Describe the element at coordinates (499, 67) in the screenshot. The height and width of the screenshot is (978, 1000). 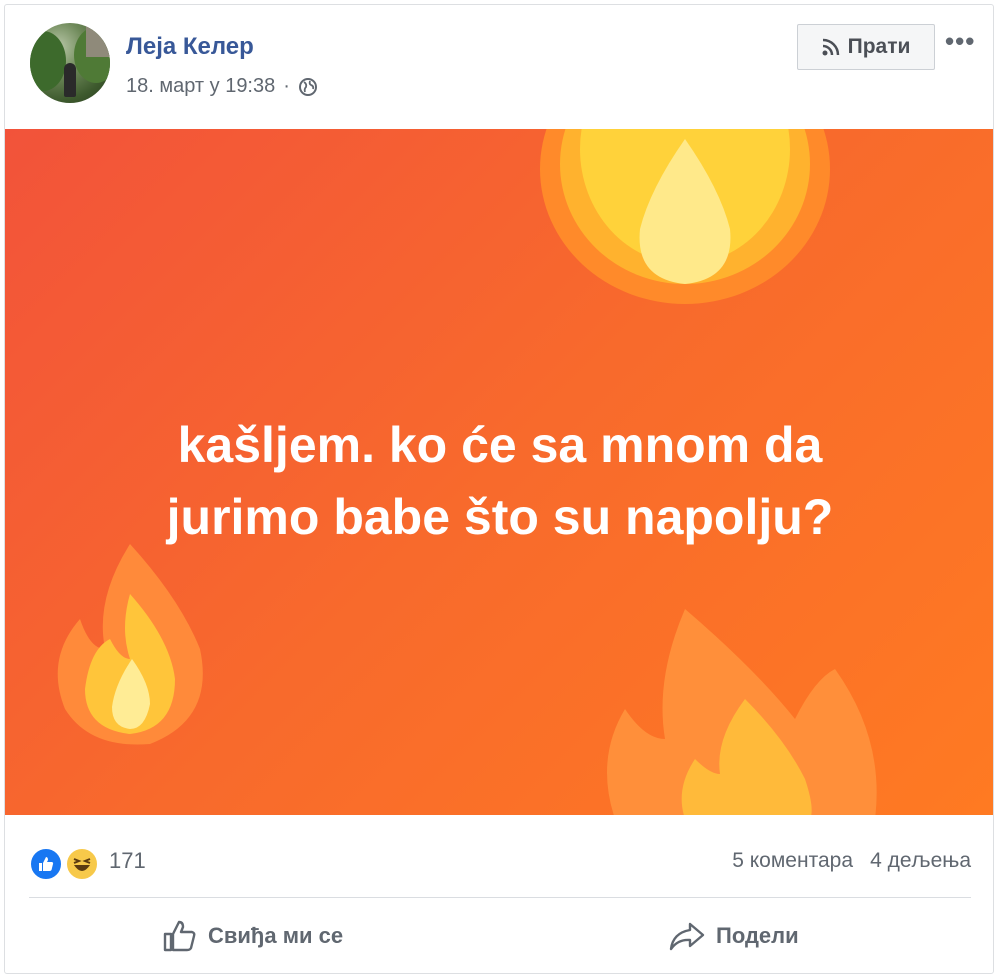
I see `post-header: Леја Келер 18. март у 19:38 · Прати •••` at that location.